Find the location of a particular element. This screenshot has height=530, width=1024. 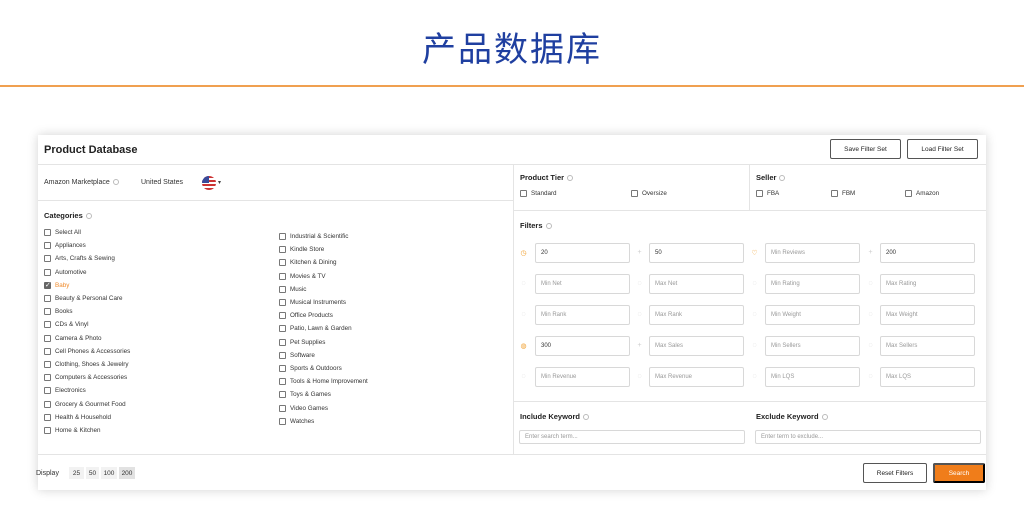

display-option-button: 200 is located at coordinates (127, 473).